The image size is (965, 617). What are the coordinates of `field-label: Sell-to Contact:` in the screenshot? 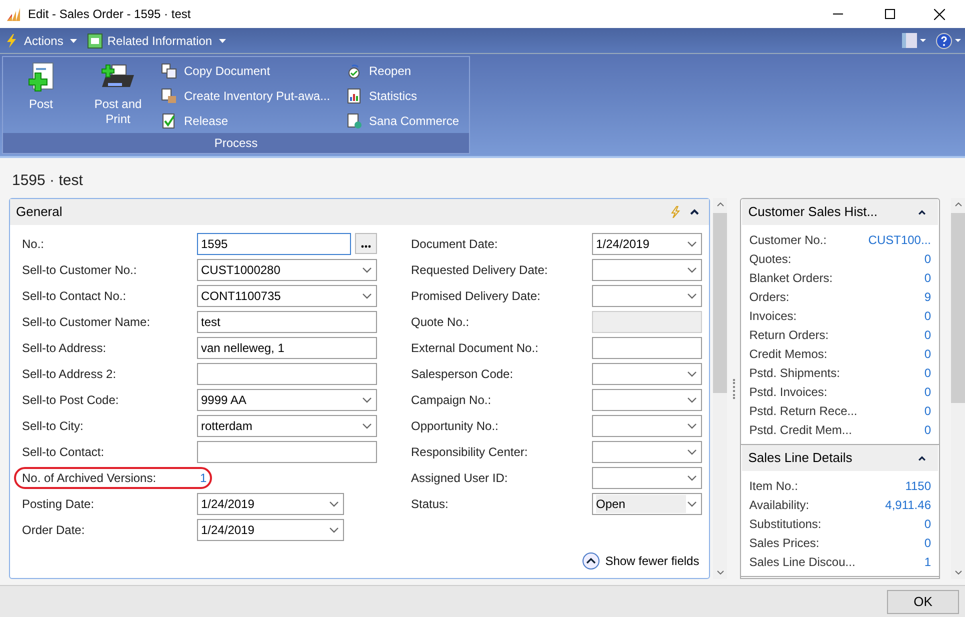 It's located at (64, 452).